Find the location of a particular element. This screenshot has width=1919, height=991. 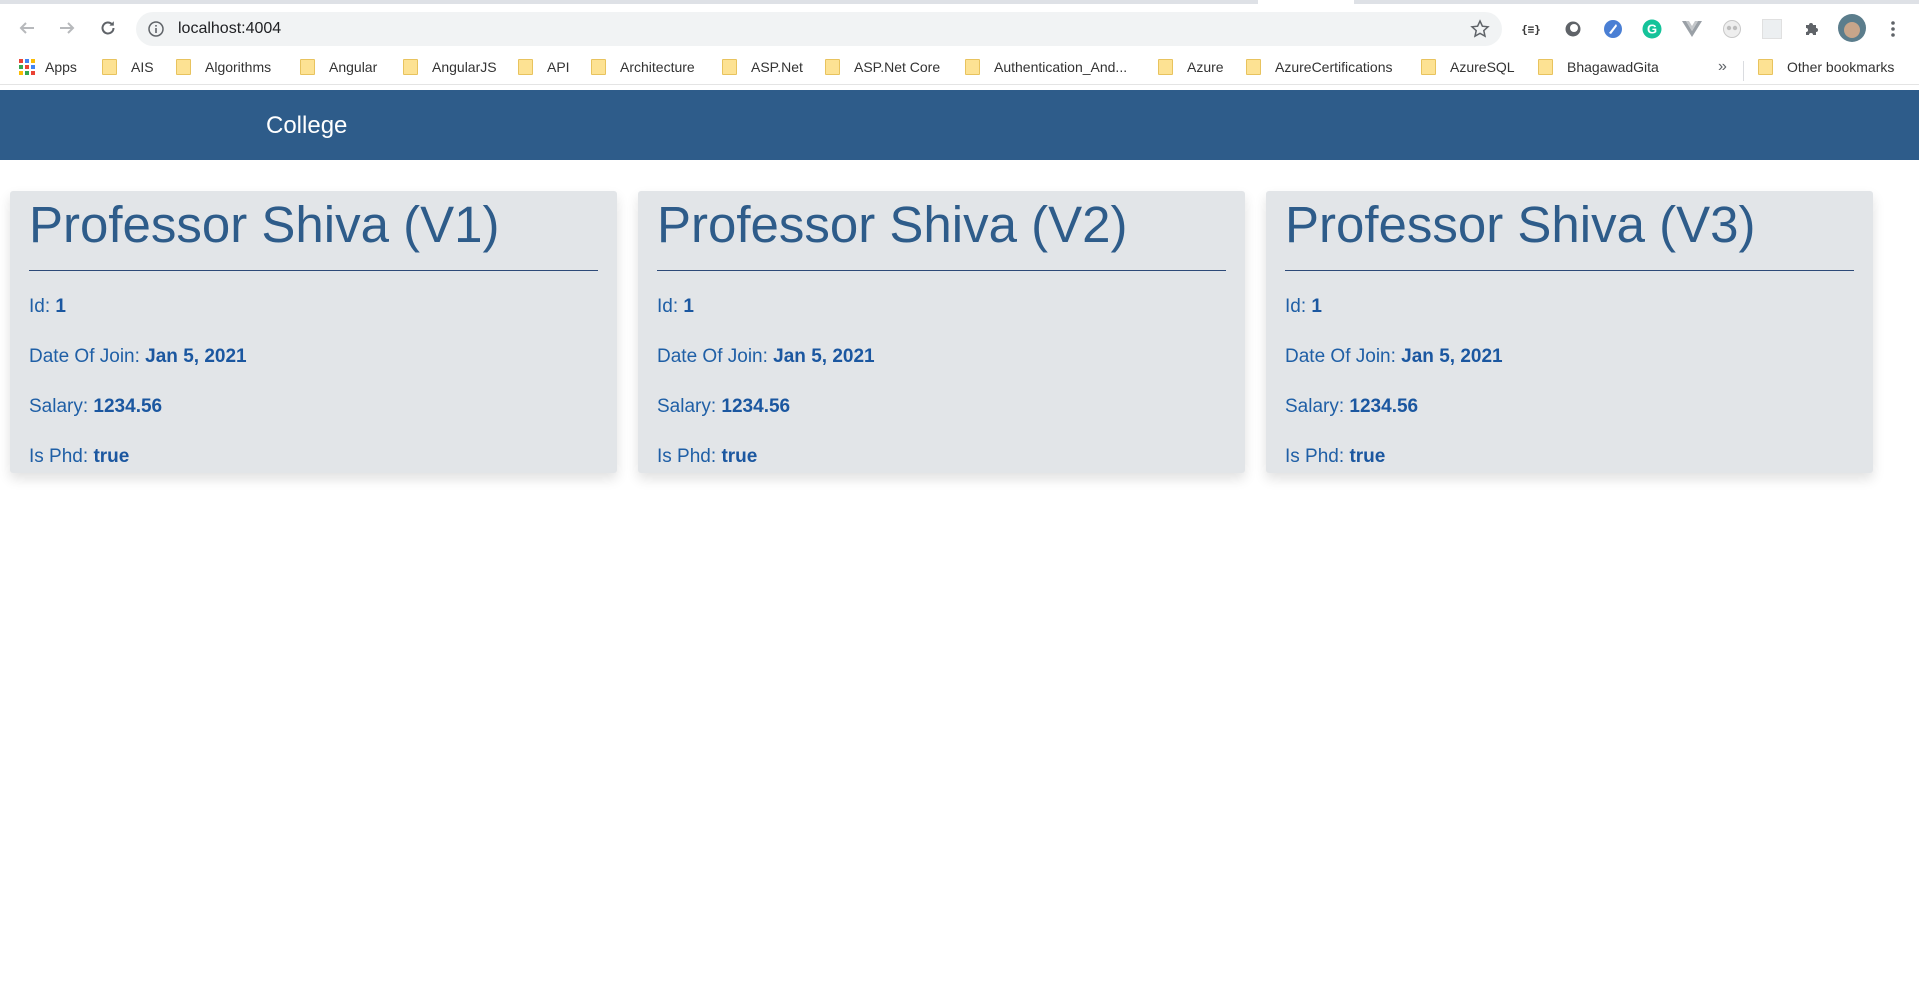

url-text: localhost:4004 is located at coordinates (229, 29).